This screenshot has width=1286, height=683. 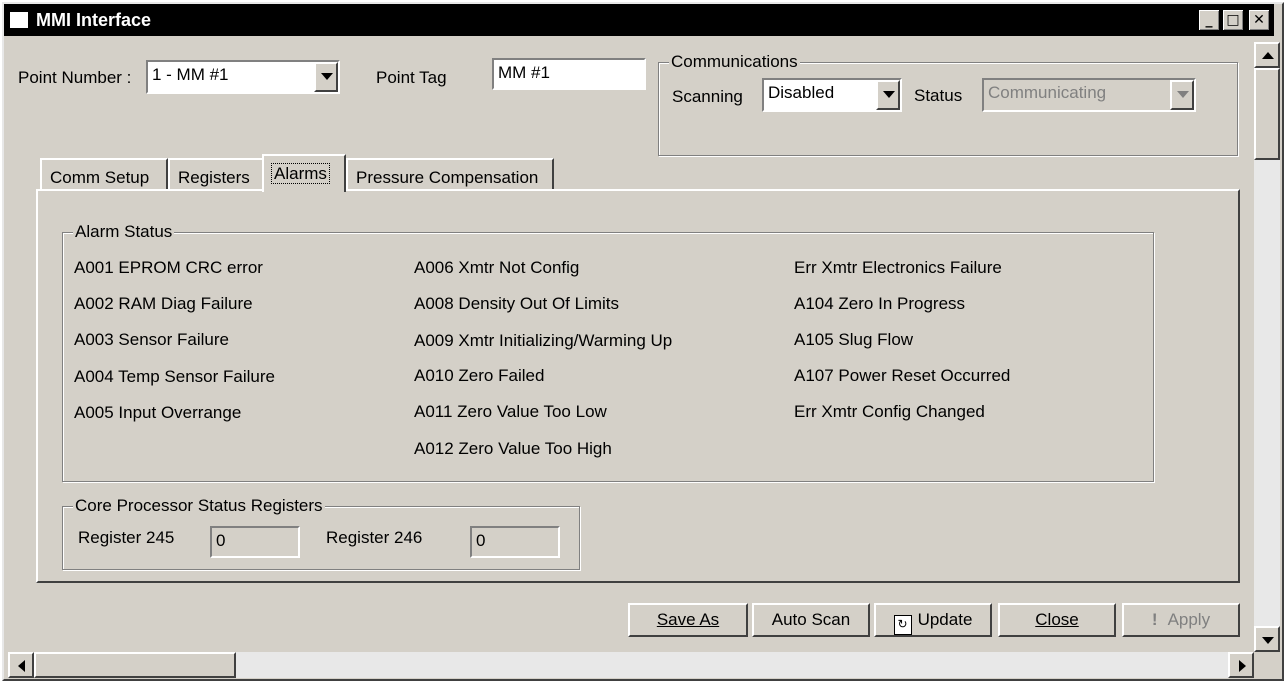 What do you see at coordinates (515, 542) in the screenshot?
I see `register-246-field: 0` at bounding box center [515, 542].